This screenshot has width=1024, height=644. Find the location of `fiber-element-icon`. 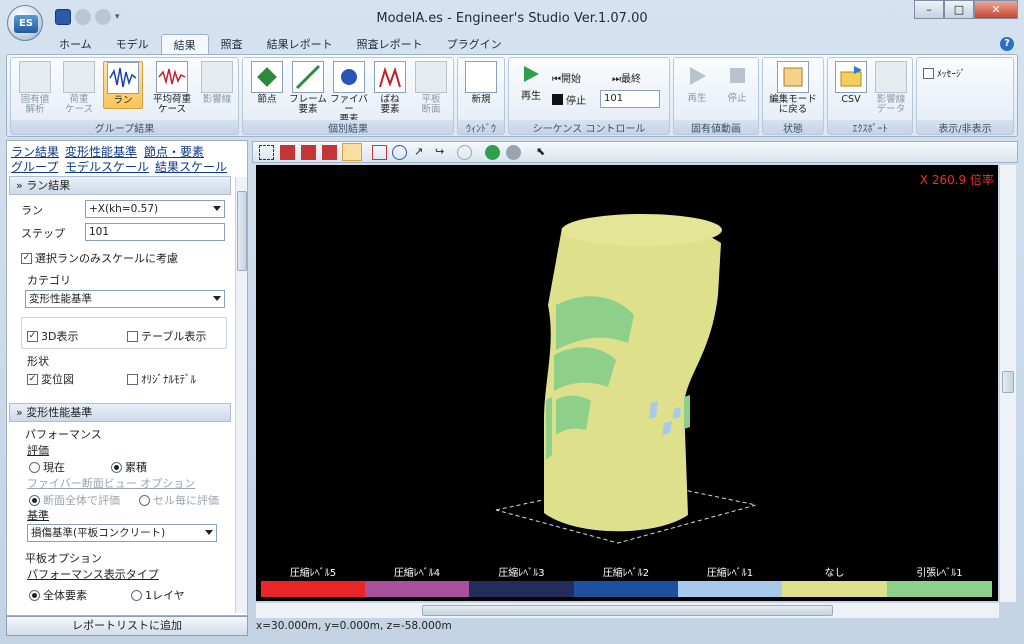

fiber-element-icon is located at coordinates (349, 77).